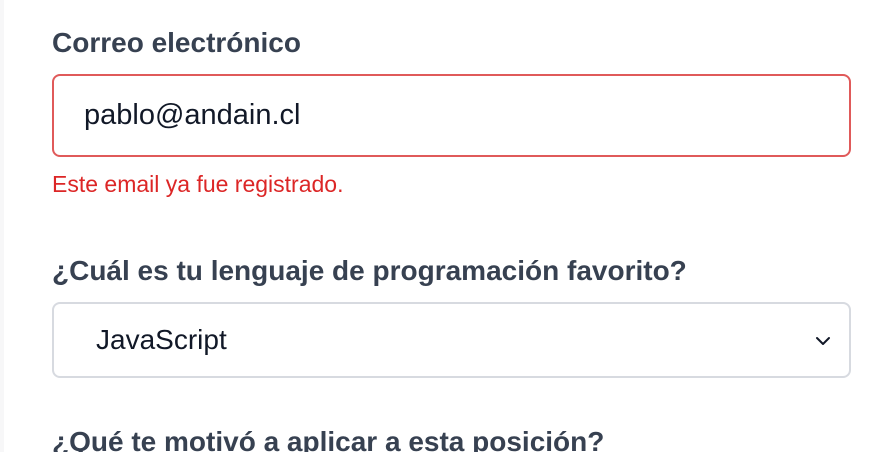  What do you see at coordinates (823, 341) in the screenshot?
I see `chevron-down-icon` at bounding box center [823, 341].